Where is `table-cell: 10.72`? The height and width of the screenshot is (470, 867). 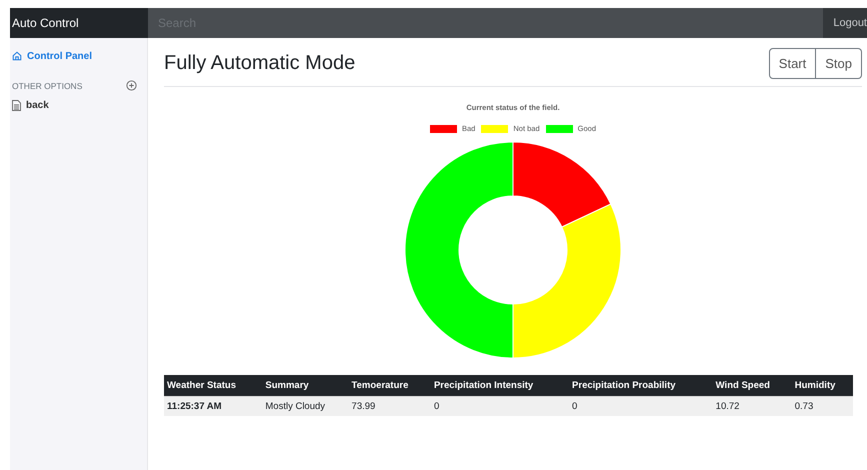 table-cell: 10.72 is located at coordinates (752, 406).